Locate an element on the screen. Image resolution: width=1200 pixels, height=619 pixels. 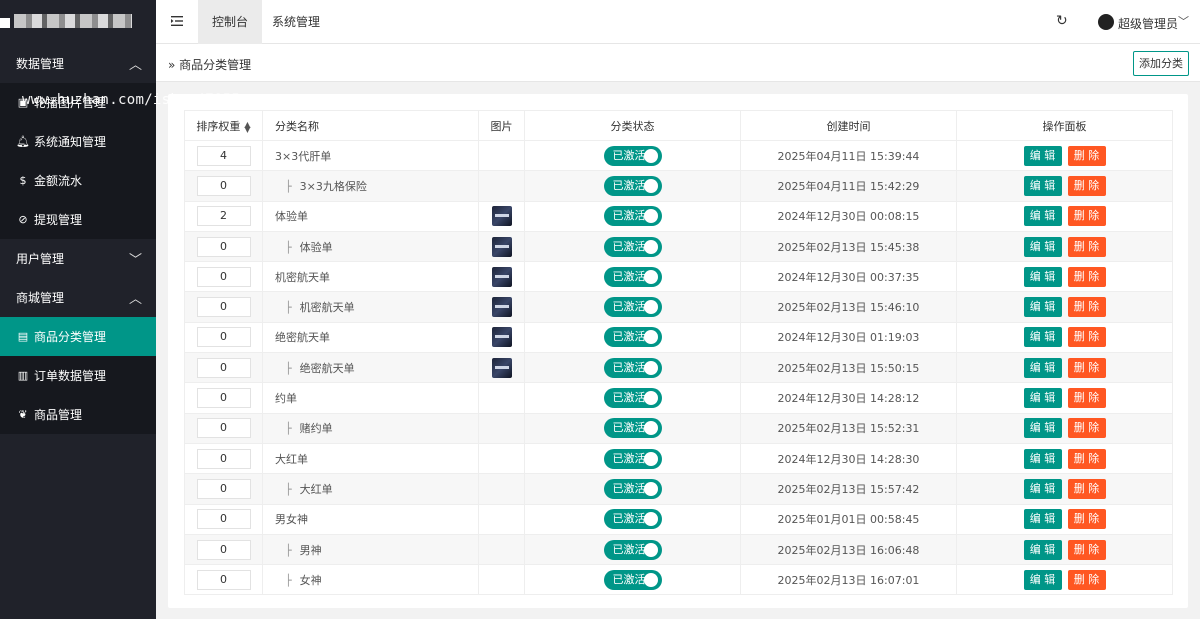
sidebar-item-orders: ▥ 订单数据管理 is located at coordinates (78, 375).